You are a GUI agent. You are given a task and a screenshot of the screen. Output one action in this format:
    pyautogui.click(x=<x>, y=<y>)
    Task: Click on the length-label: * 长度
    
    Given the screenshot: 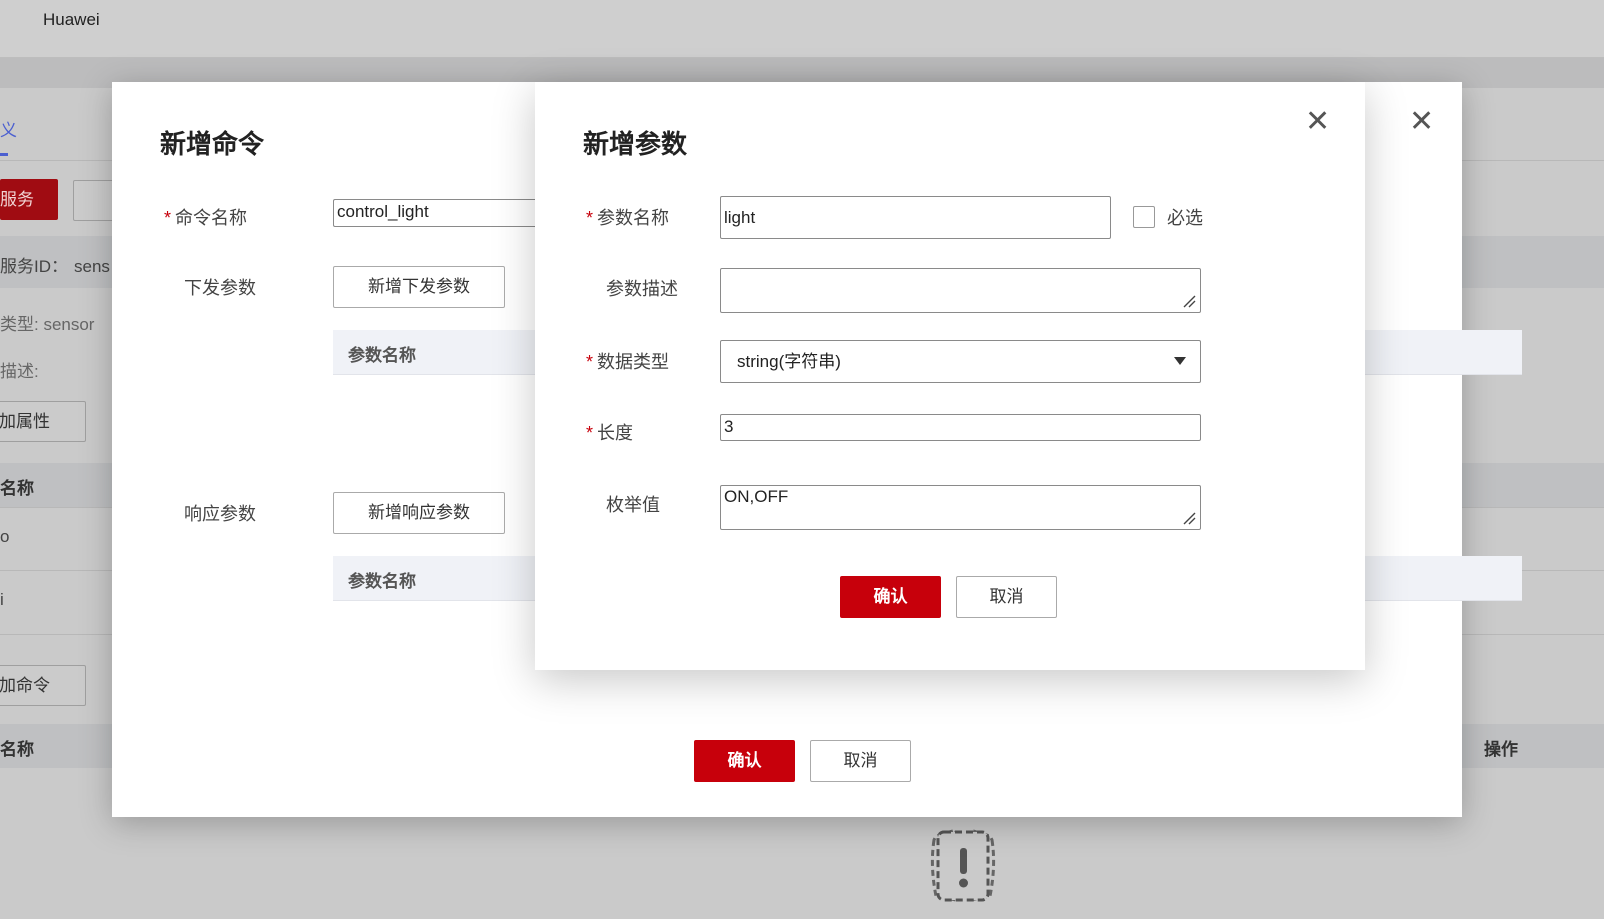 What is the action you would take?
    pyautogui.click(x=610, y=433)
    